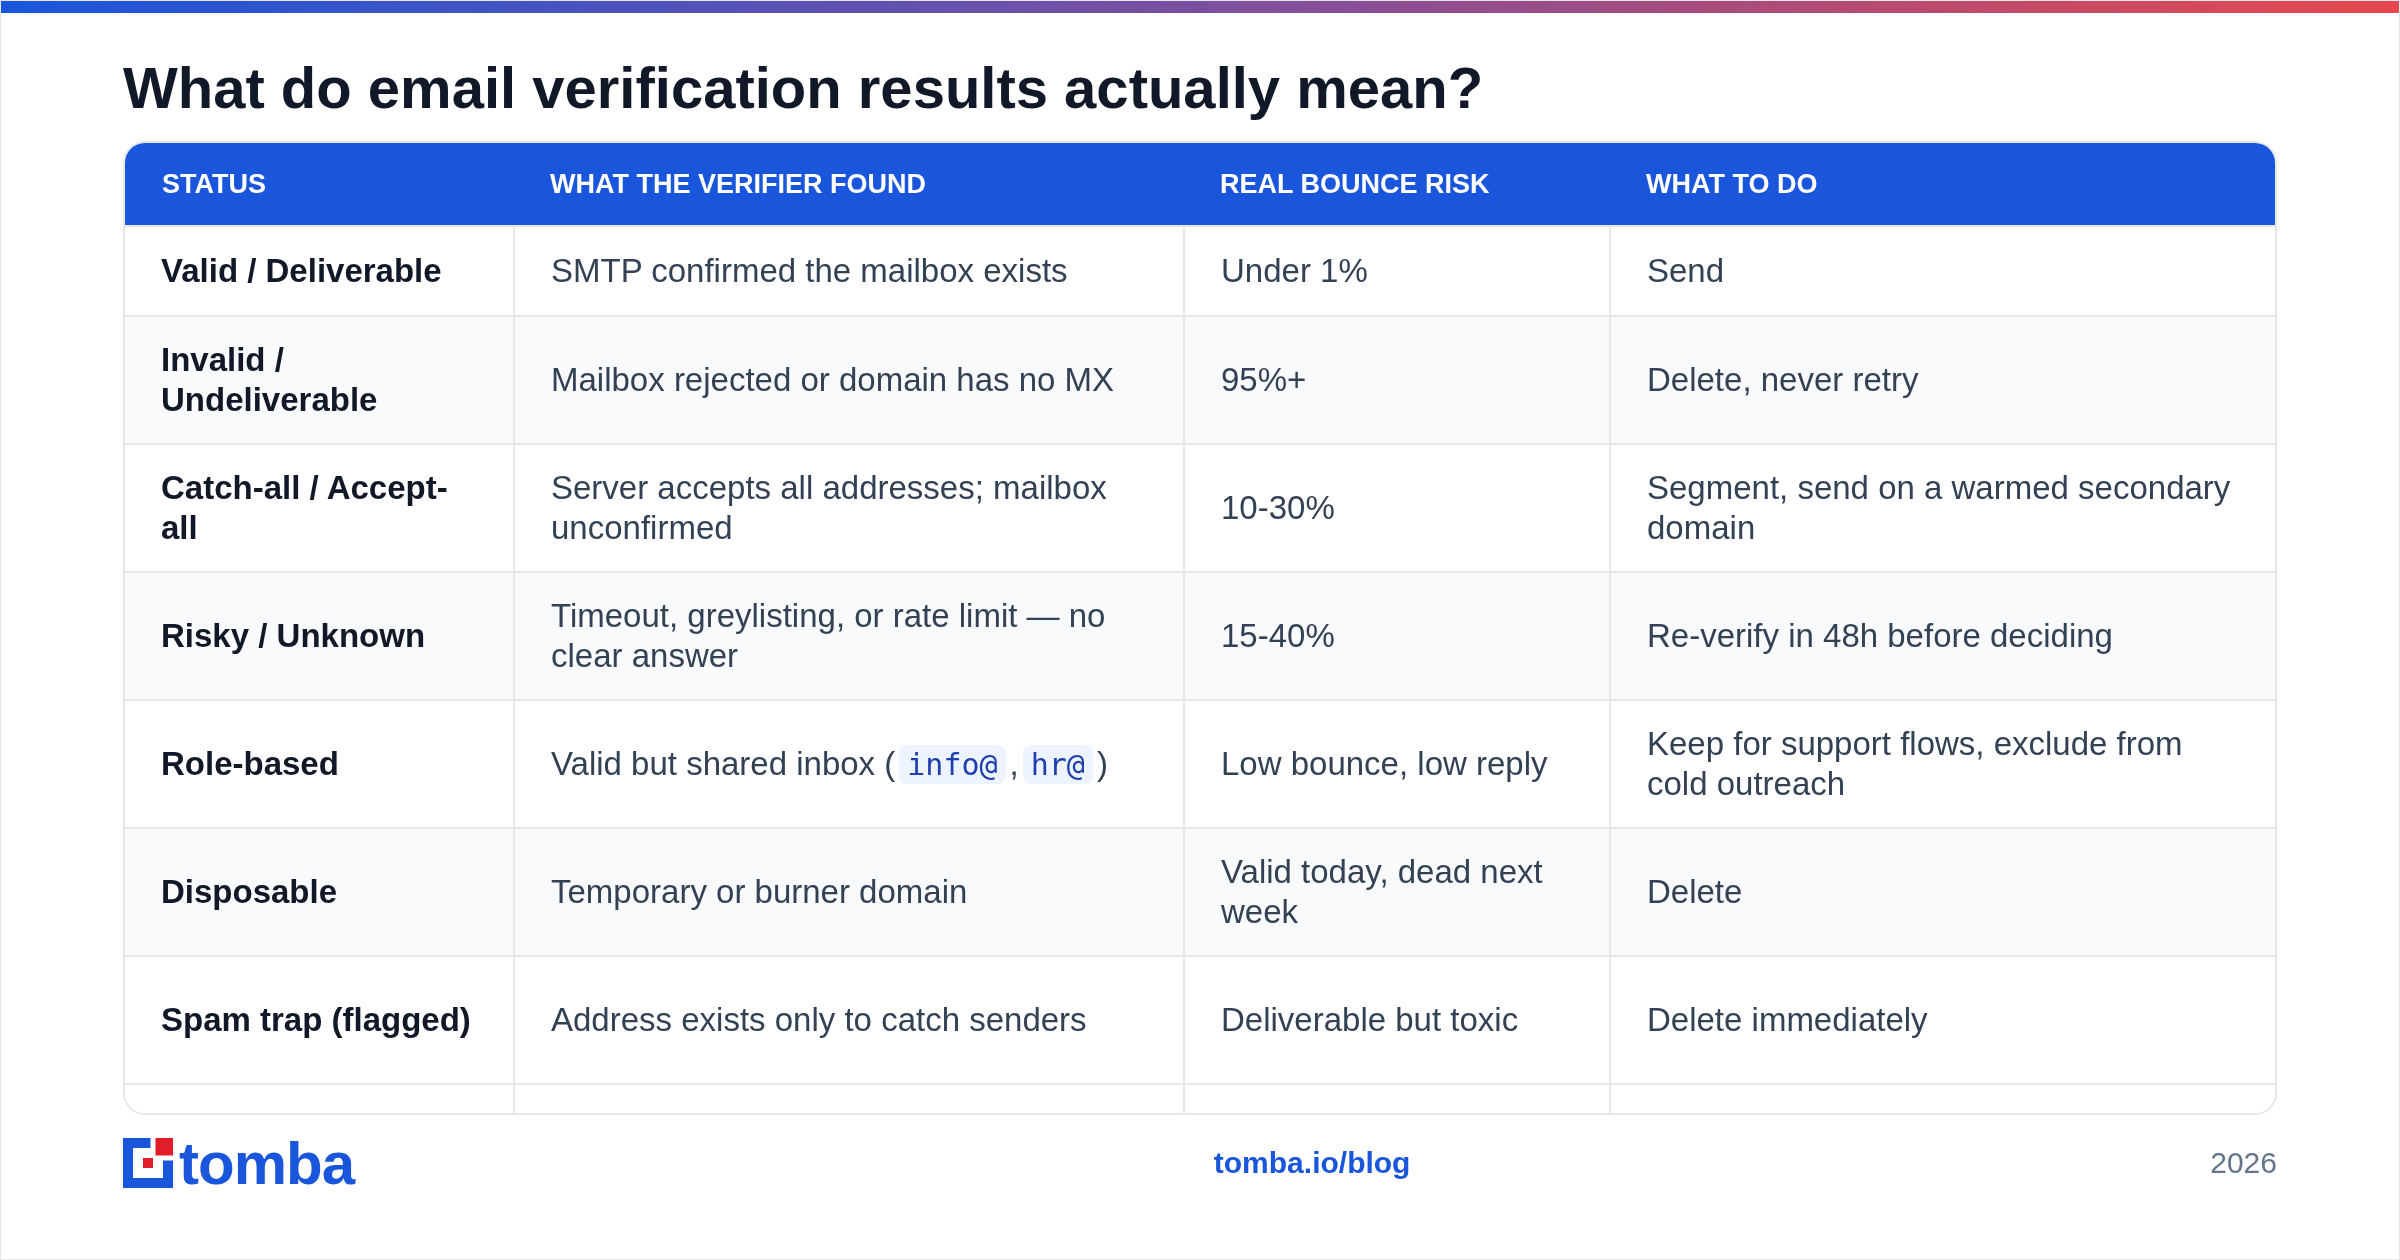 This screenshot has width=2400, height=1260. I want to click on bounce-risk-text: 15-40%, so click(1278, 636).